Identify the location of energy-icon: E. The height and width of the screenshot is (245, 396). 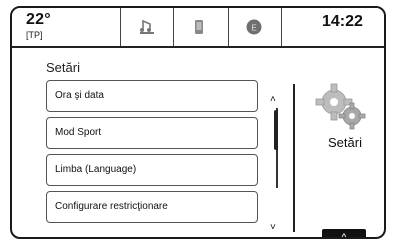
(254, 29).